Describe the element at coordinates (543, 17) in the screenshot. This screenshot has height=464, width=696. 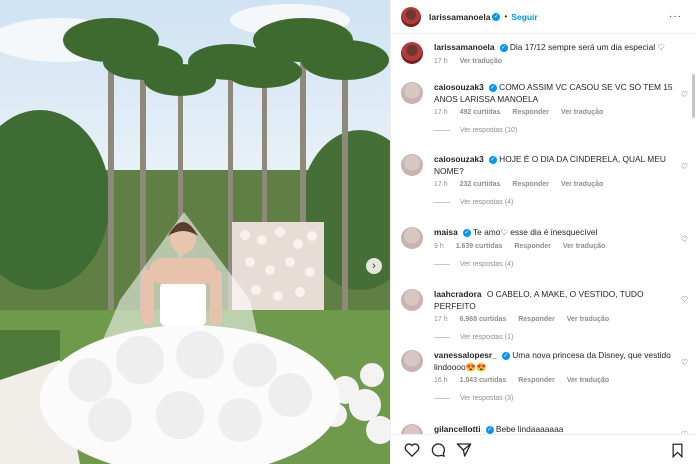
I see `post-header: larissamanoela ✓ • Seguir ···` at that location.